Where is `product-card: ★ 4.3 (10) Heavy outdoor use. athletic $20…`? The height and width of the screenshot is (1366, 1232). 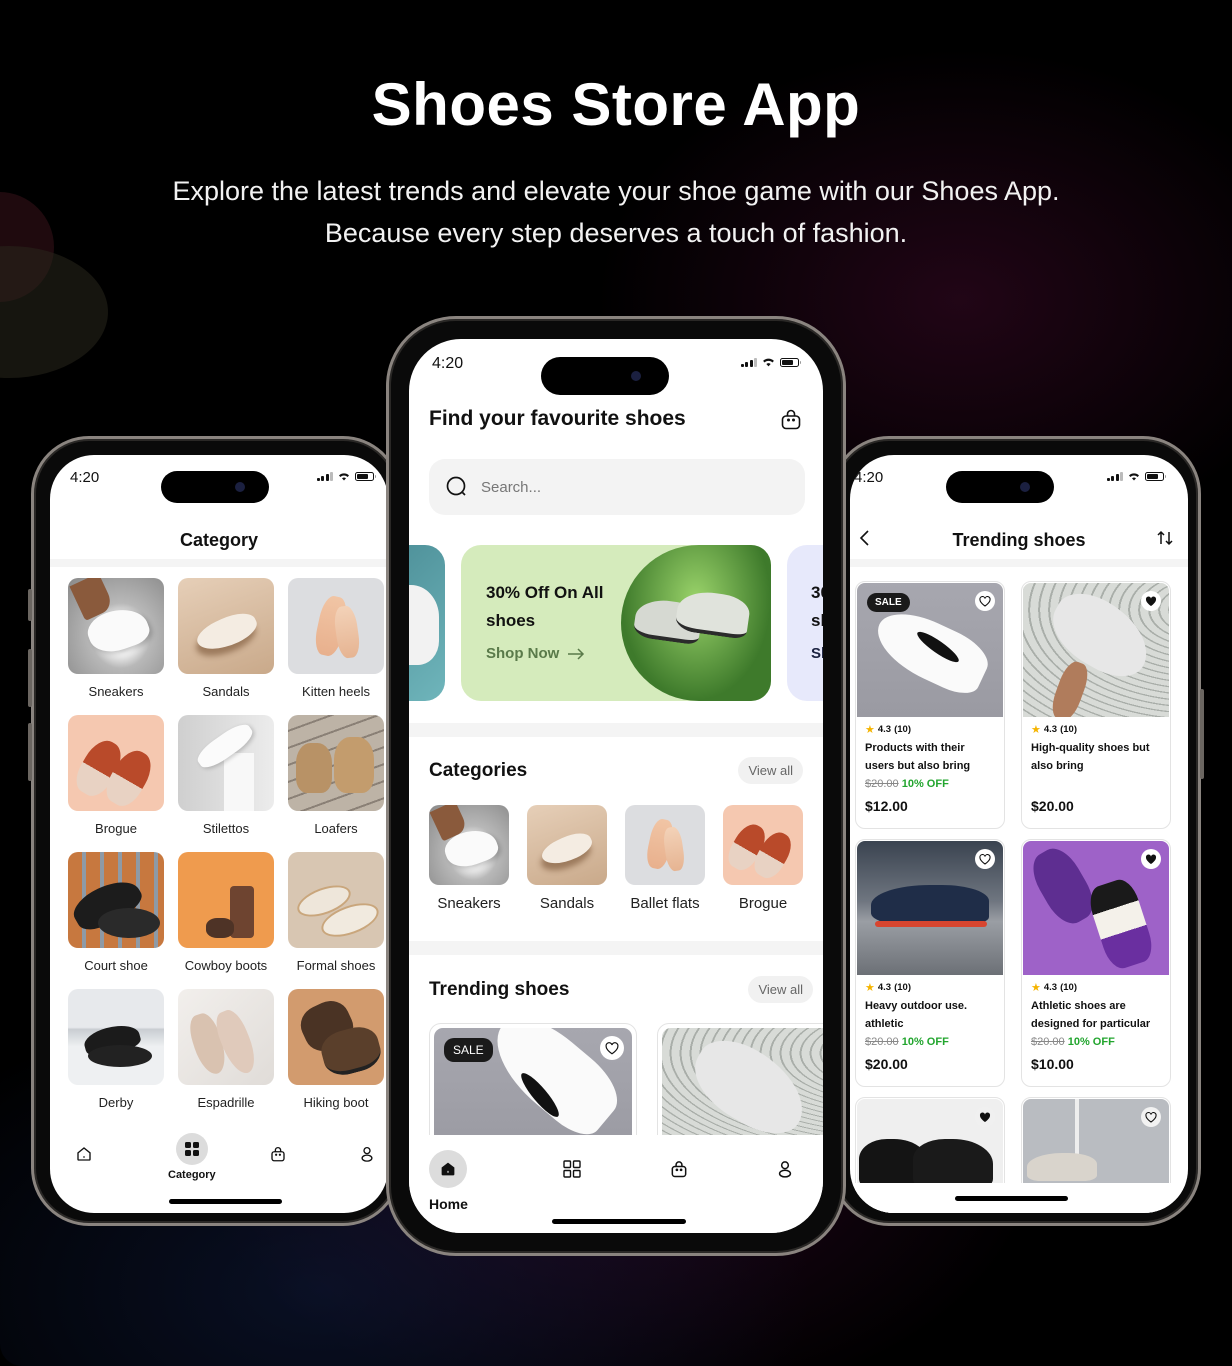 product-card: ★ 4.3 (10) Heavy outdoor use. athletic $20… is located at coordinates (930, 963).